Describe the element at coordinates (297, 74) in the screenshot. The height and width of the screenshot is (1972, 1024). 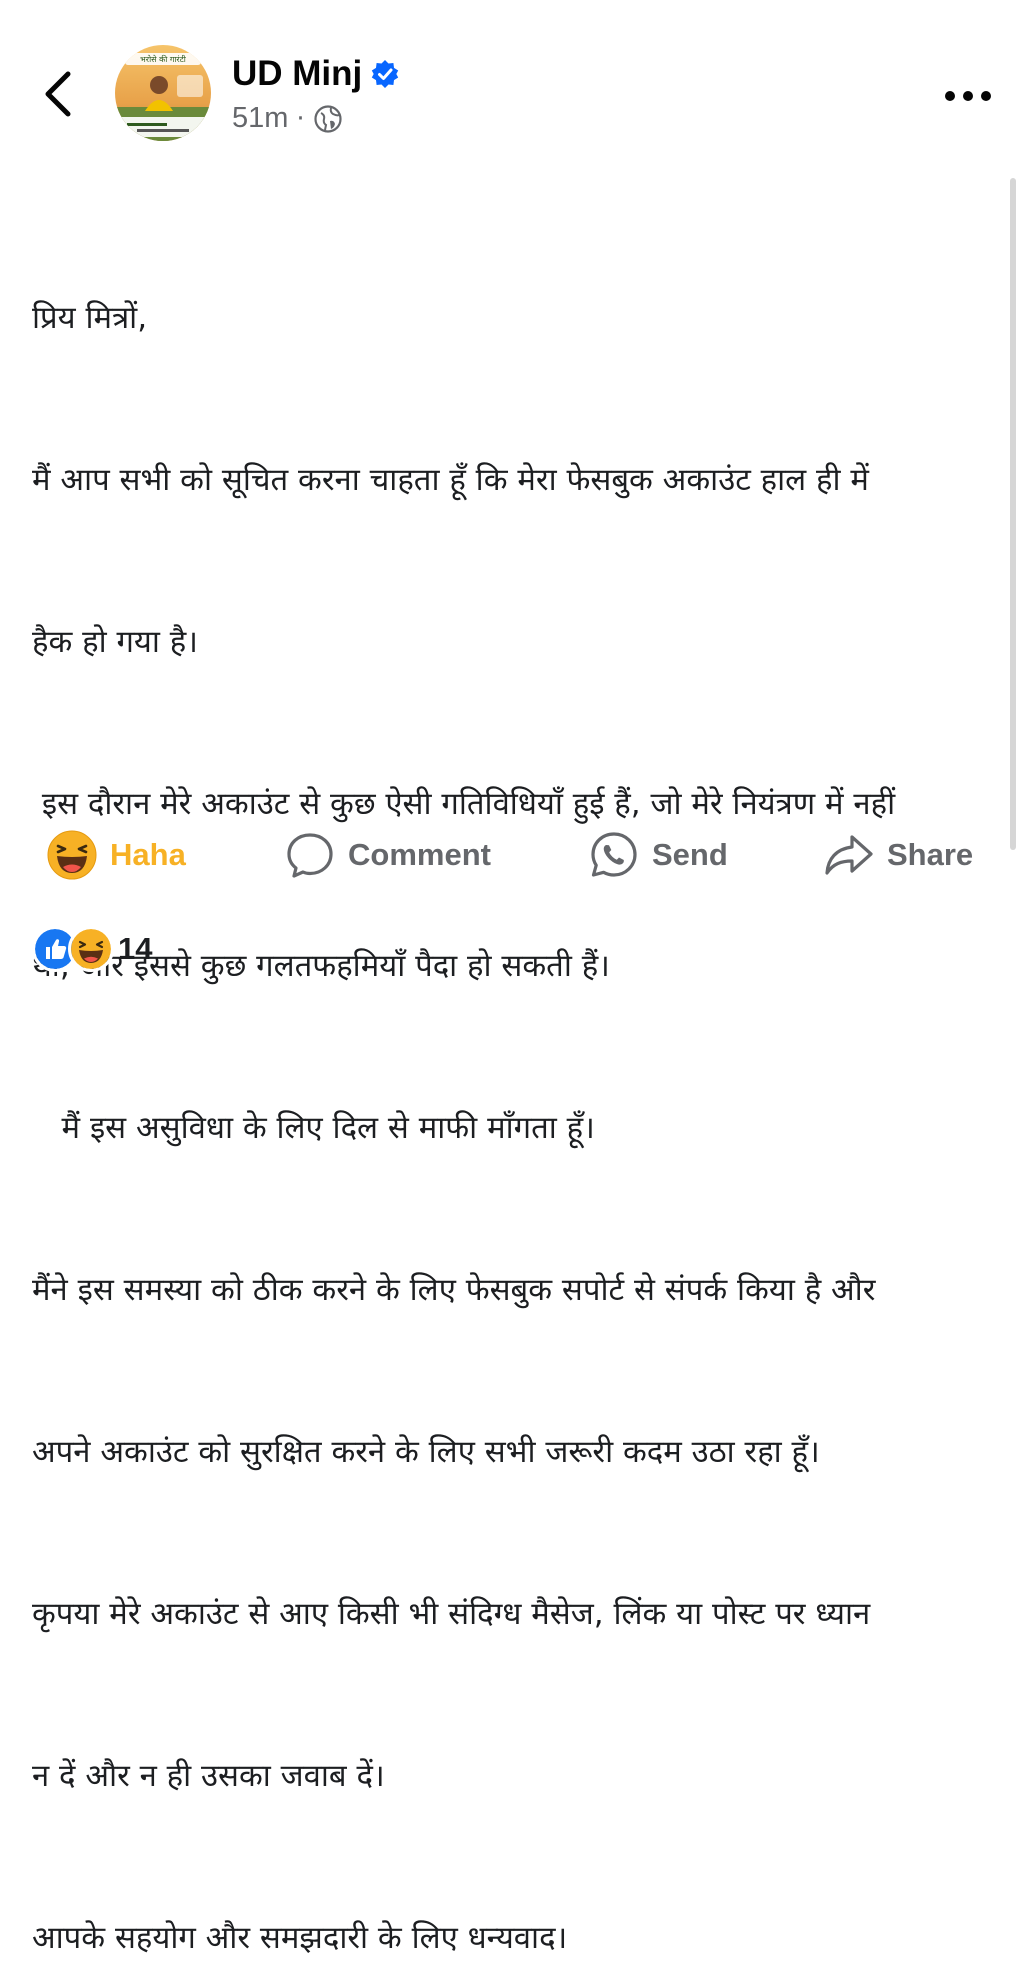
I see `author-name: UD Minj` at that location.